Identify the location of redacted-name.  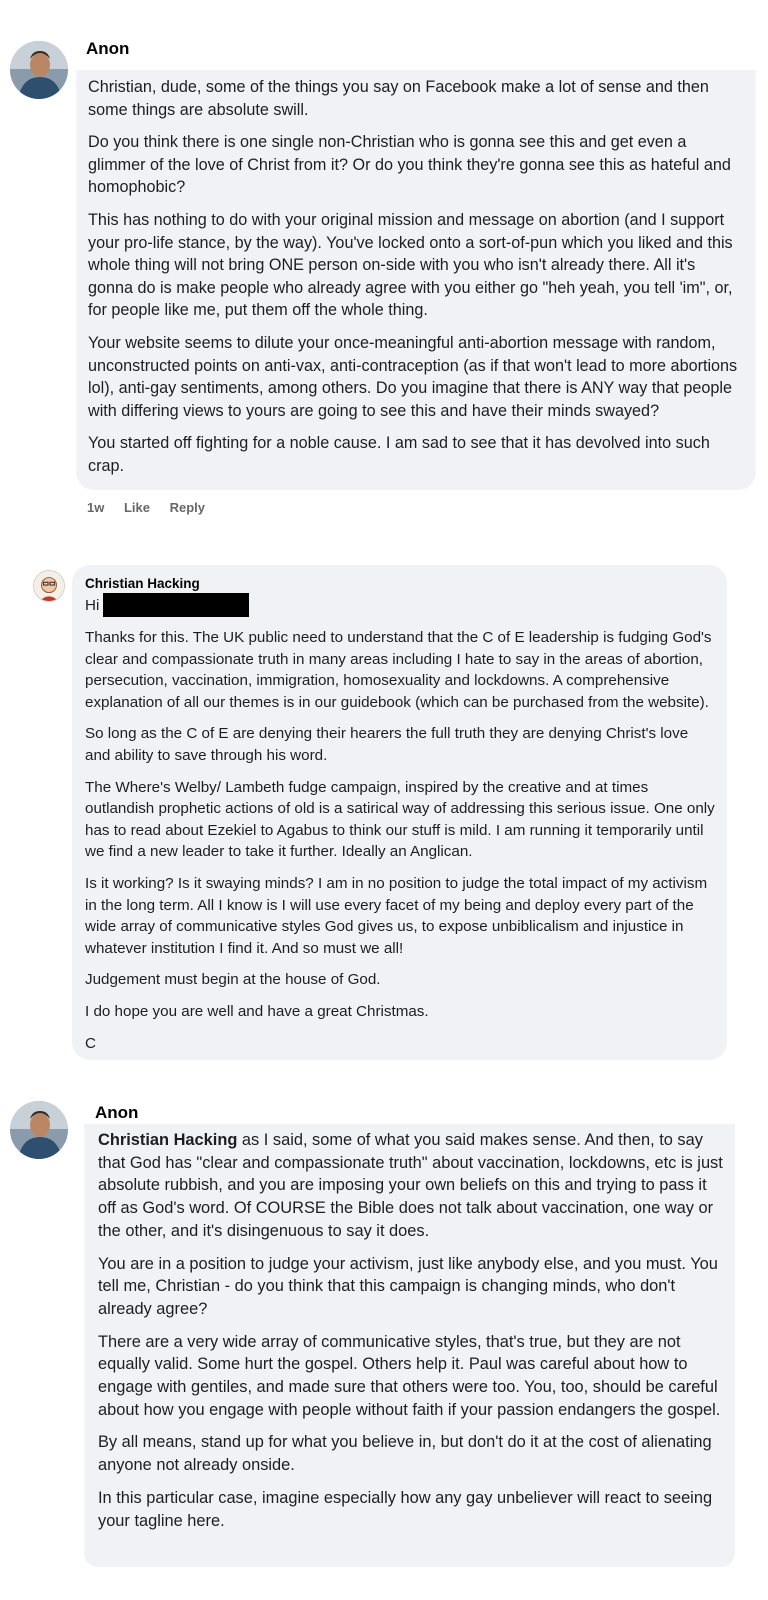
(176, 605).